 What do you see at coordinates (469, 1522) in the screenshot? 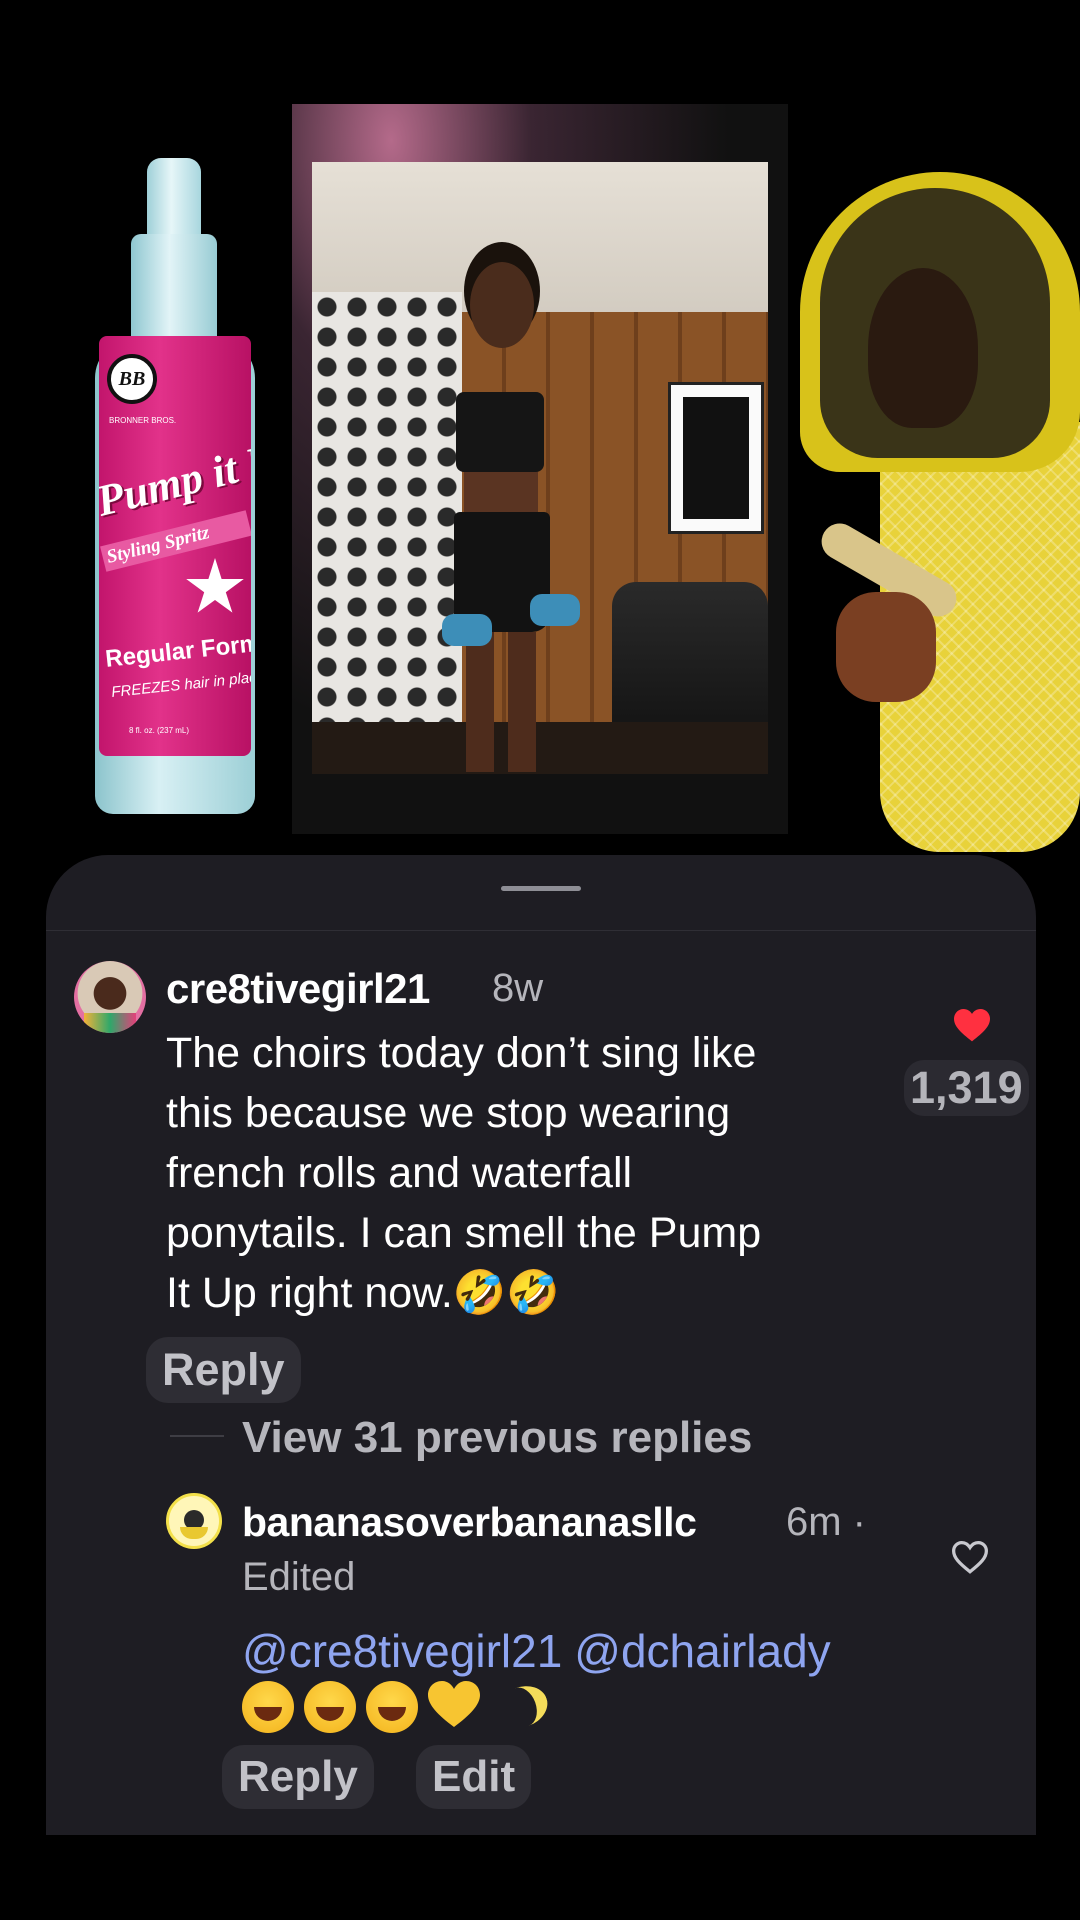
I see `reply-username: bananasoverbananasllc` at bounding box center [469, 1522].